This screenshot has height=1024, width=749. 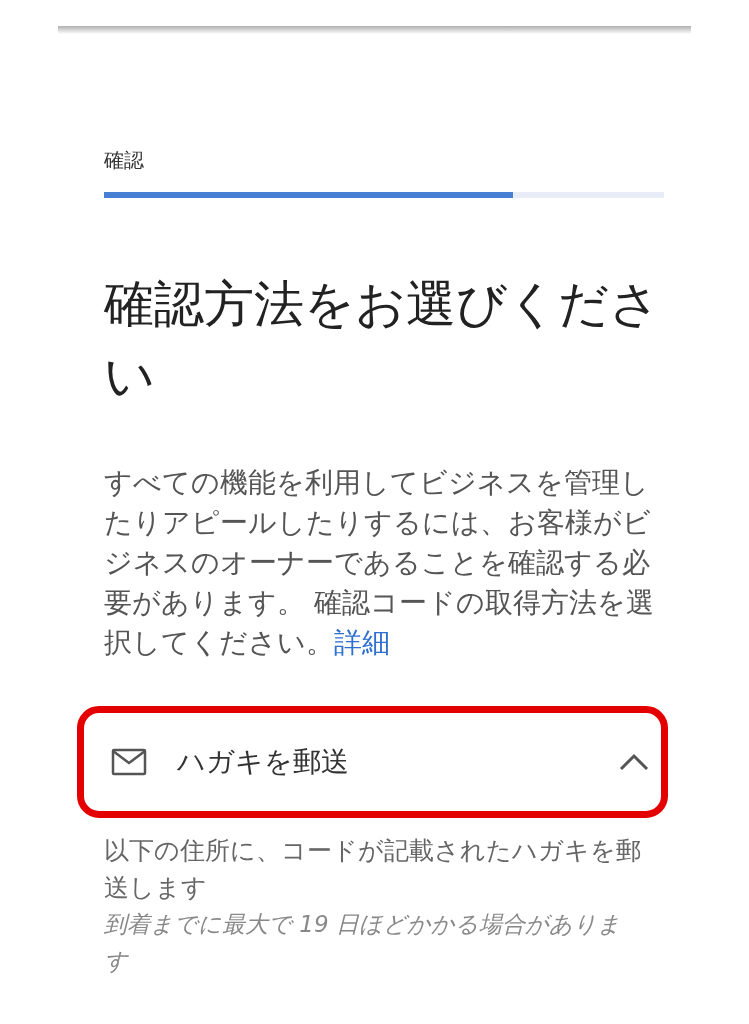 What do you see at coordinates (263, 762) in the screenshot?
I see `option-label: ハガキを郵送` at bounding box center [263, 762].